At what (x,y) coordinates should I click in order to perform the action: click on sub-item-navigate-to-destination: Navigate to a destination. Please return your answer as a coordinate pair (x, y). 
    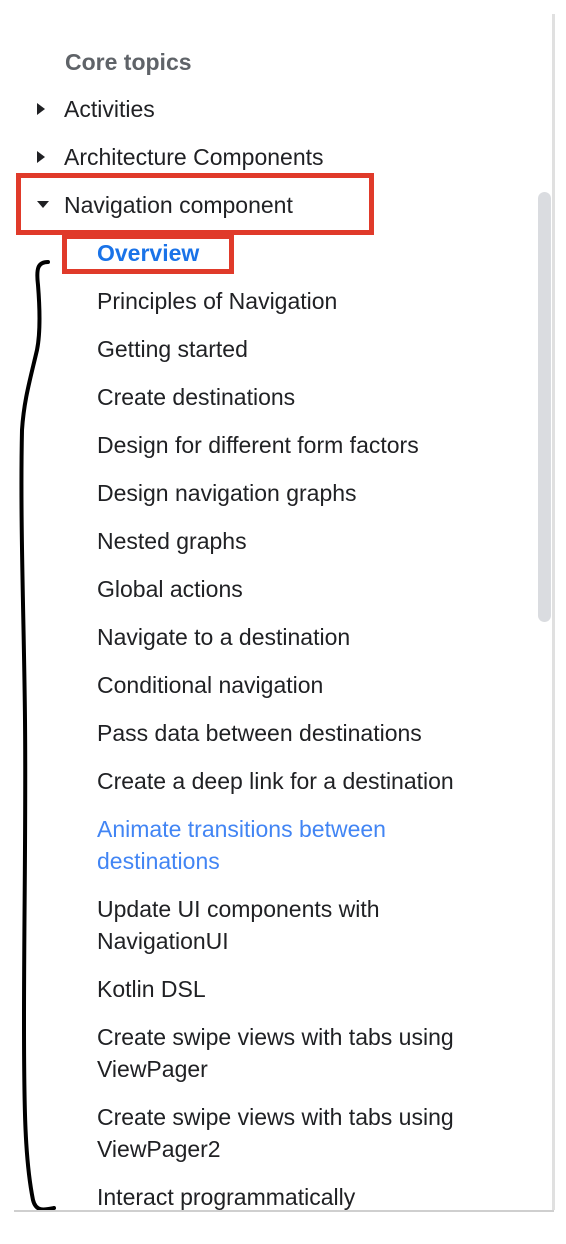
    Looking at the image, I should click on (223, 637).